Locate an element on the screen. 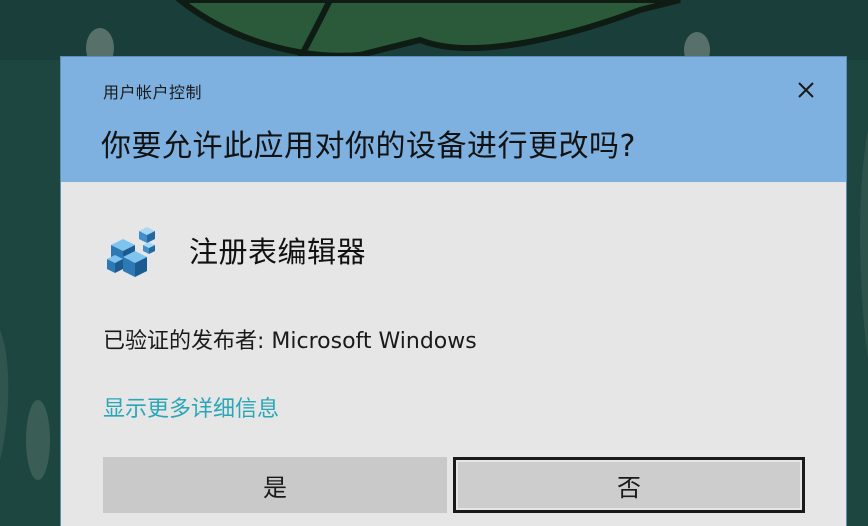  yes-button-label: 是 is located at coordinates (275, 487).